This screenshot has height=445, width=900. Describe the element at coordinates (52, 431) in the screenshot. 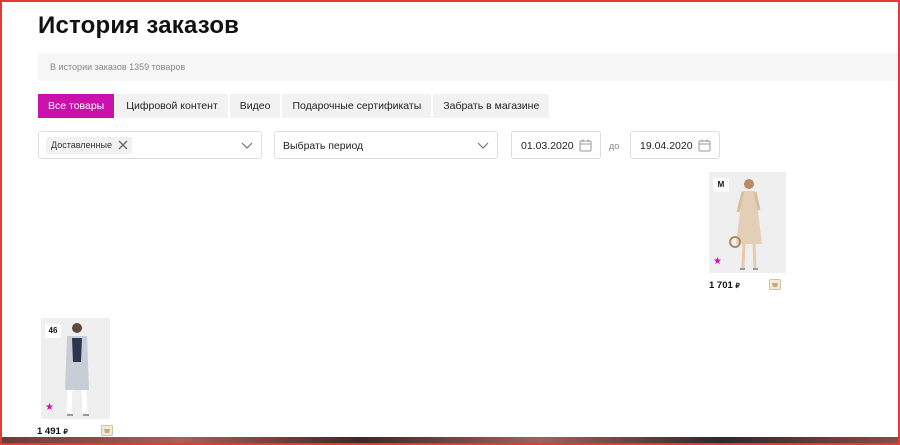

I see `product-price: 1 491 ₽` at that location.